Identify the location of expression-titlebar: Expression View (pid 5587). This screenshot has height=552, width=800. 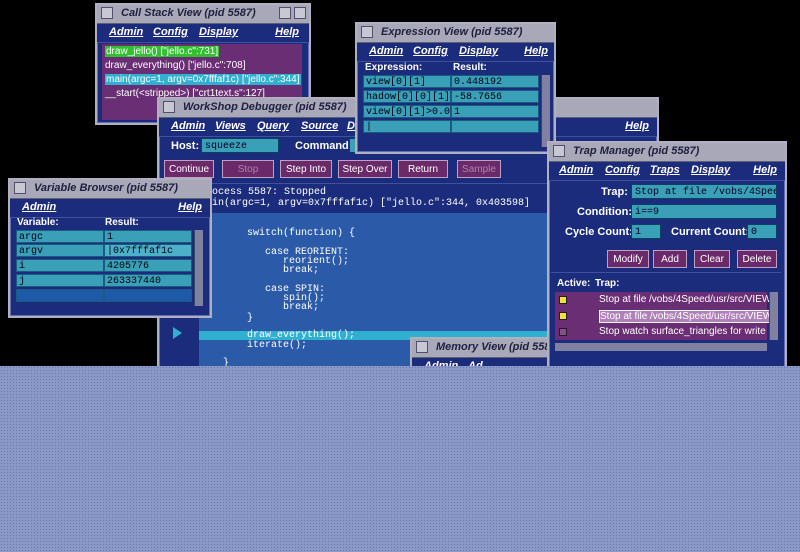
(455, 33).